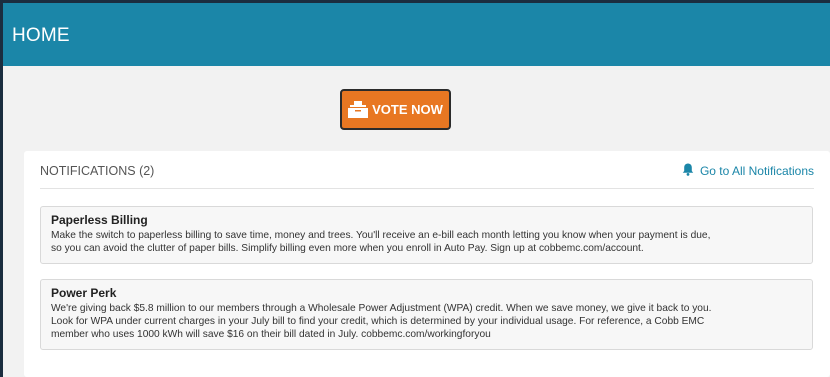 The image size is (830, 377). Describe the element at coordinates (756, 171) in the screenshot. I see `go-to-all-notifications-label: Go to All Notifications` at that location.